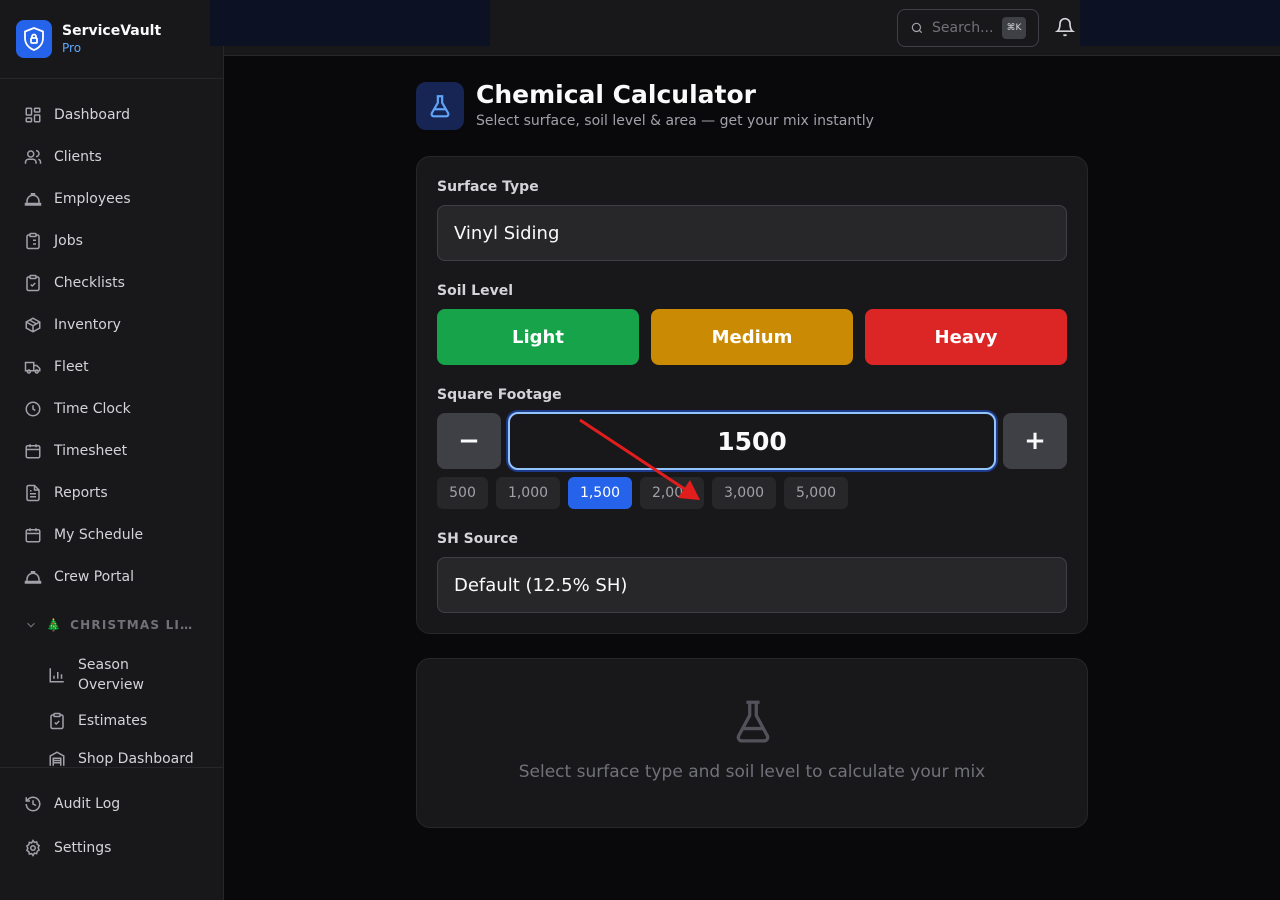 The width and height of the screenshot is (1280, 900). I want to click on preset-1000: 1,000, so click(528, 493).